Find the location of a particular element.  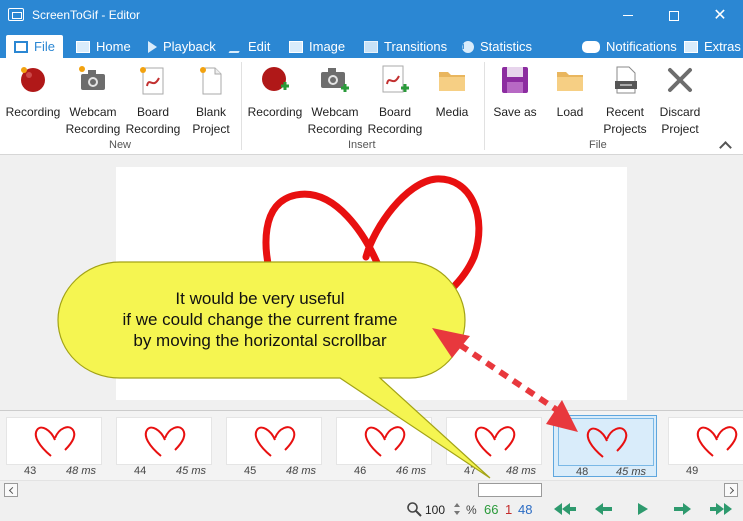

insert-board-recording-button: Board Recording is located at coordinates (395, 101).